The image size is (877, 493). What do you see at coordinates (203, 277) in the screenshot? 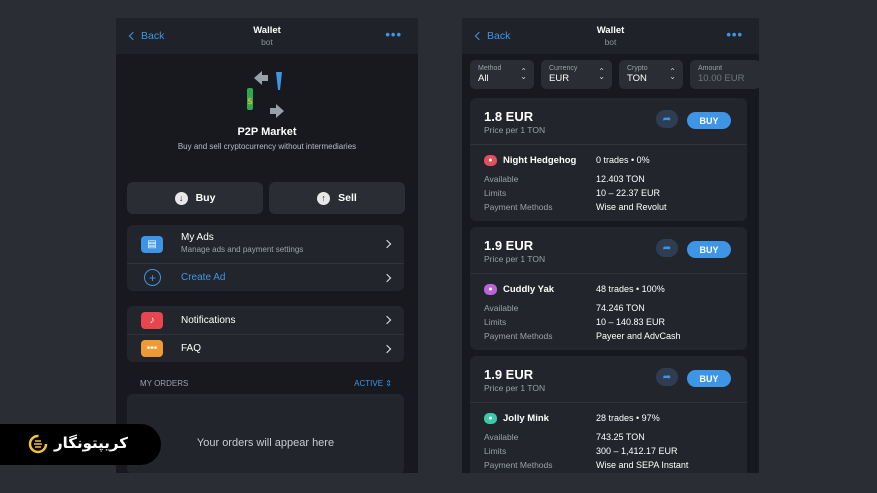
I see `create-ad-label: Create Ad` at bounding box center [203, 277].